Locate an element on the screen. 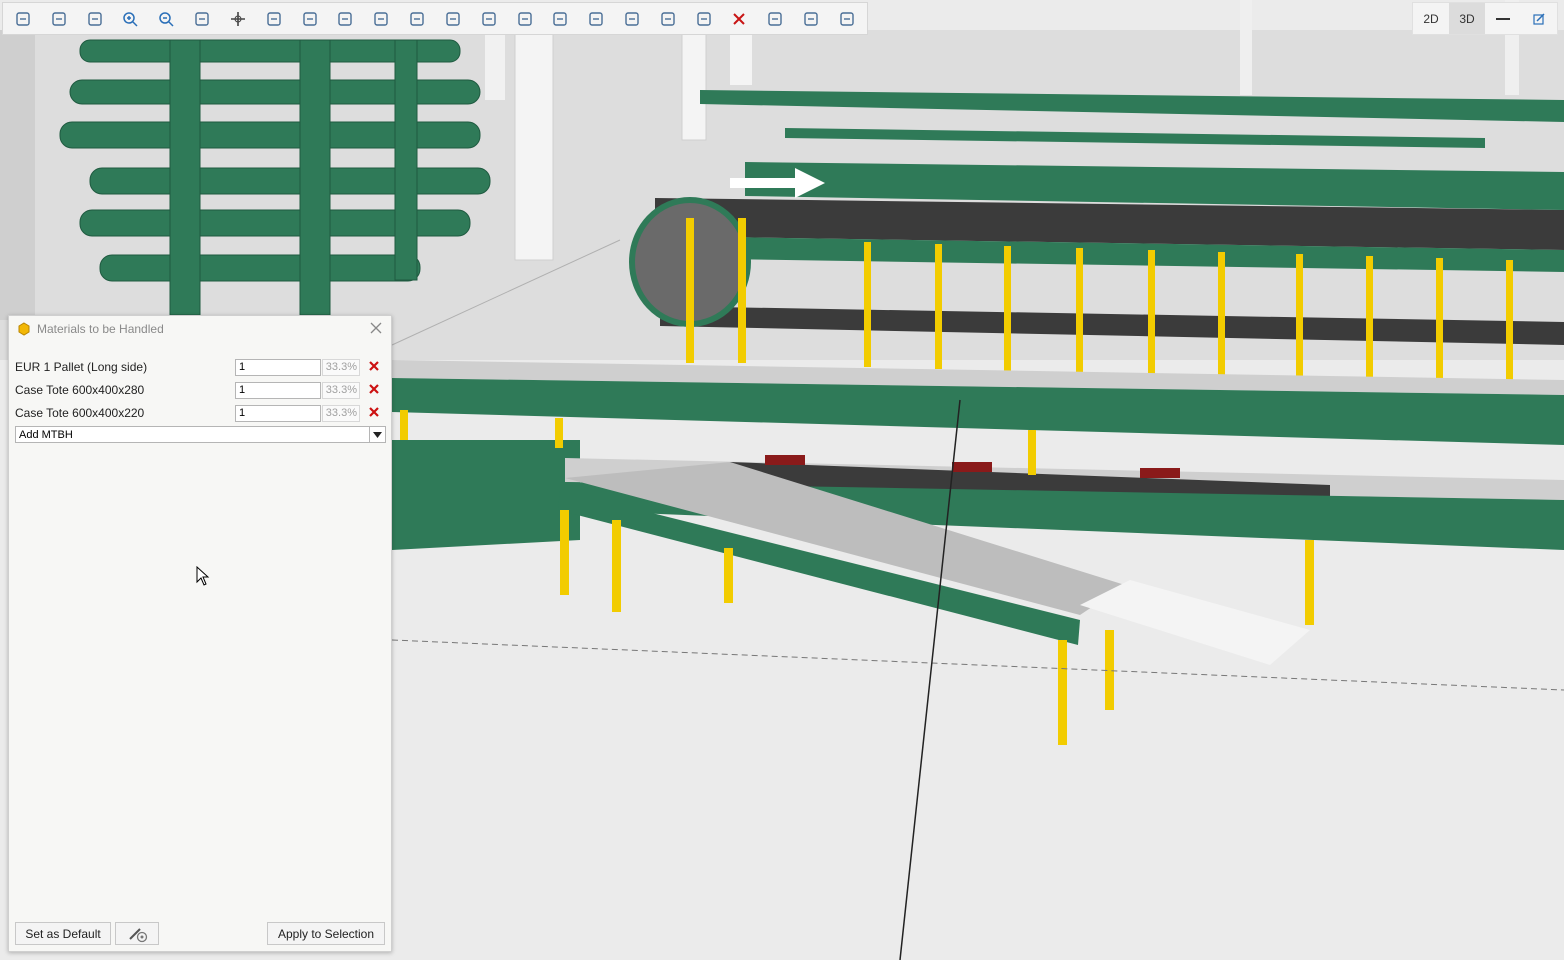  measure-icon is located at coordinates (811, 19).